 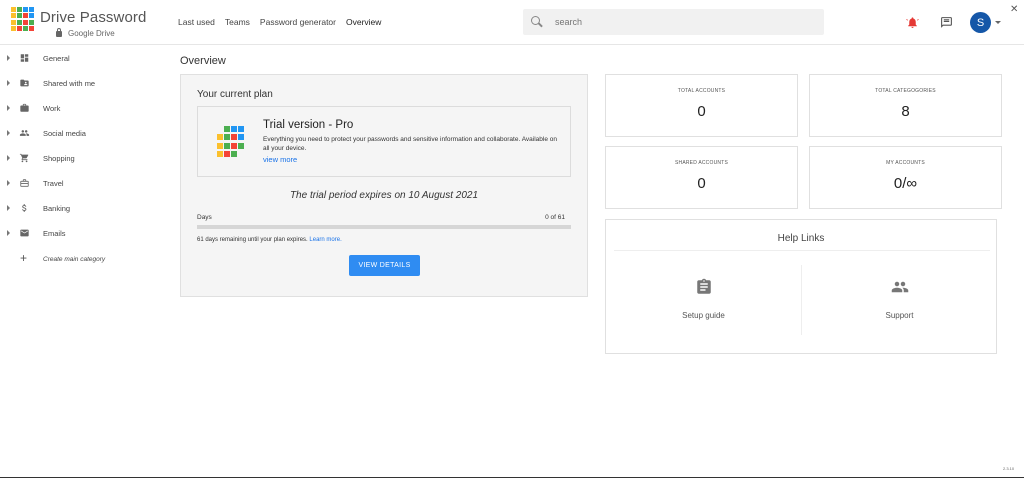 I want to click on sidebar-item-label: Travel, so click(x=53, y=183).